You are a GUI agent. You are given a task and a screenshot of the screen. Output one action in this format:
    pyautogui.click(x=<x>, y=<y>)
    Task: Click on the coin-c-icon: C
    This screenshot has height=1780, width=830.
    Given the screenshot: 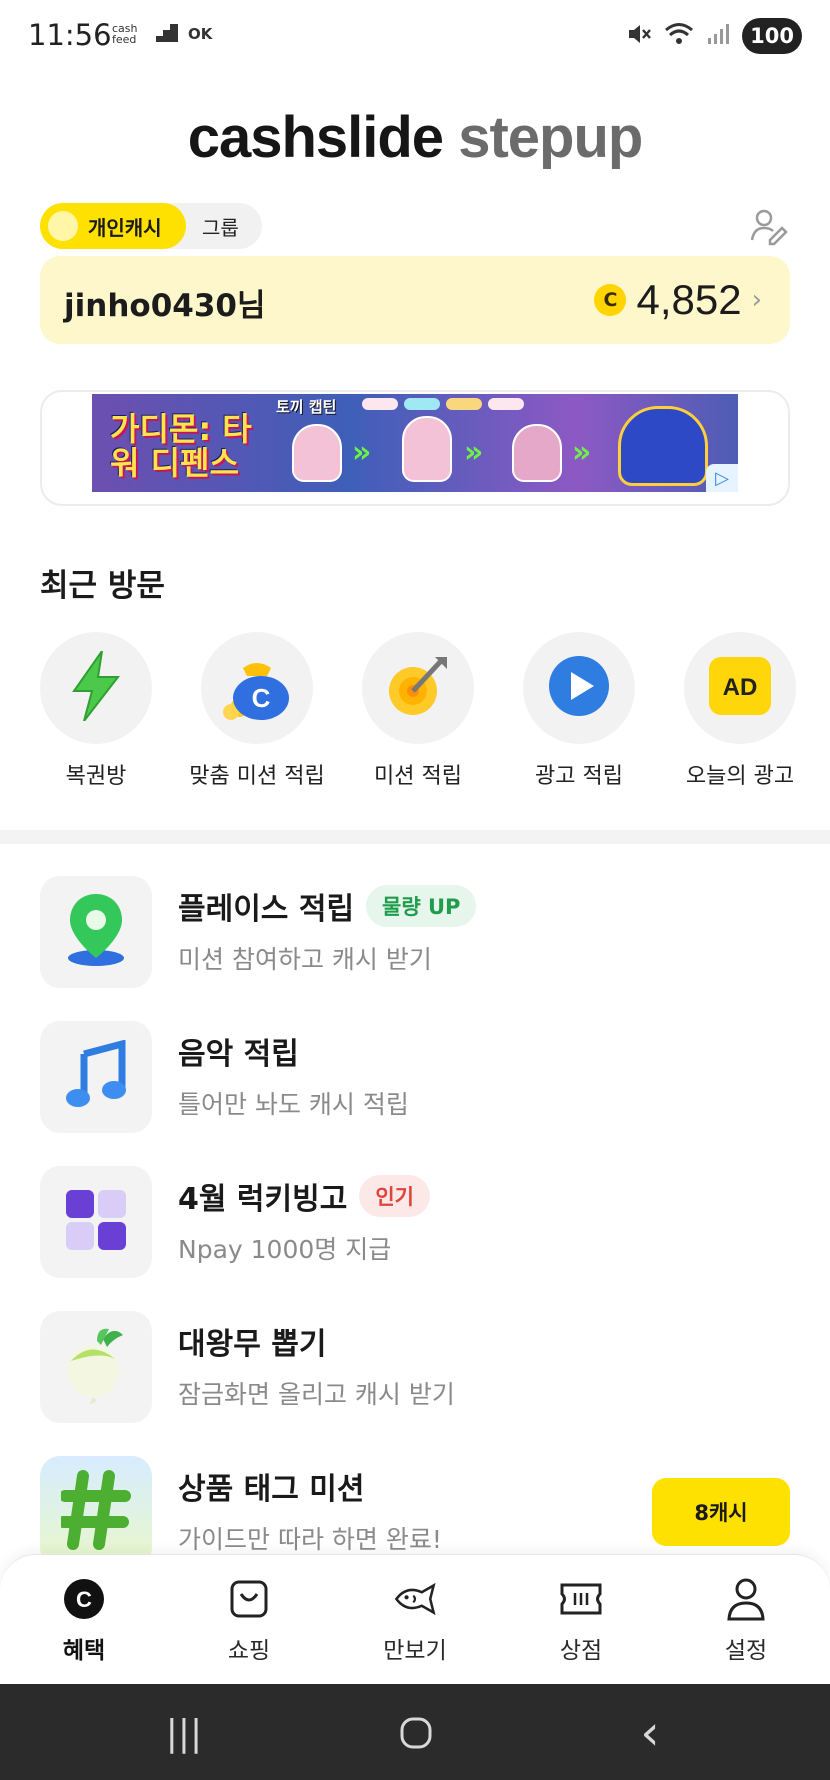 What is the action you would take?
    pyautogui.click(x=84, y=1599)
    